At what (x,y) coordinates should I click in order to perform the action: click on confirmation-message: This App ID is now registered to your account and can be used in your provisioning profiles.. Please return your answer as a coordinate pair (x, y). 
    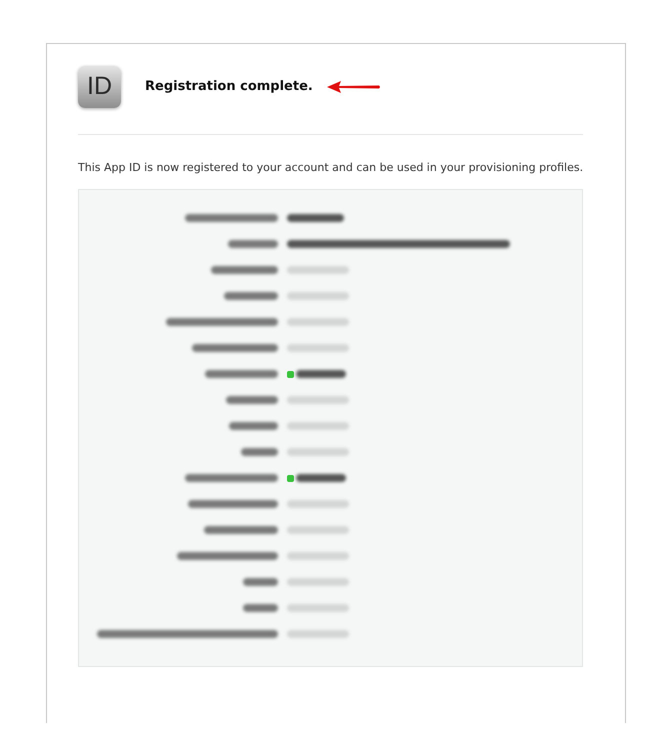
    Looking at the image, I should click on (330, 167).